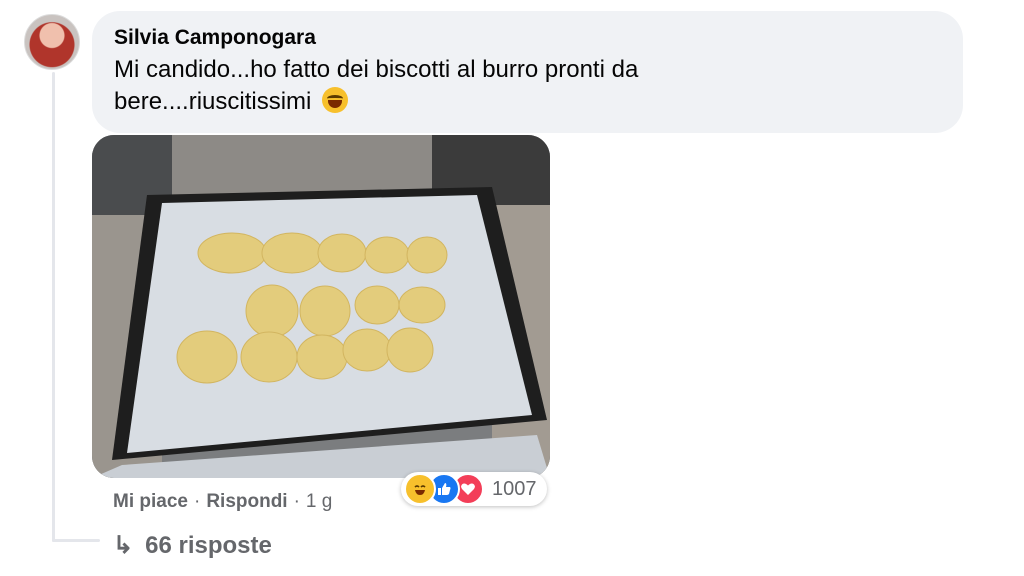  Describe the element at coordinates (246, 501) in the screenshot. I see `reply-link: Rispondi` at that location.